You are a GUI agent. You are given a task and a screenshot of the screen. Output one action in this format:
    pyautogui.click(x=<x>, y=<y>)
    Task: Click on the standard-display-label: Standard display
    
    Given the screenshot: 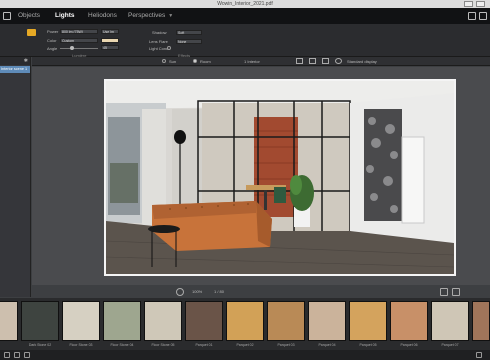 What is the action you would take?
    pyautogui.click(x=362, y=61)
    